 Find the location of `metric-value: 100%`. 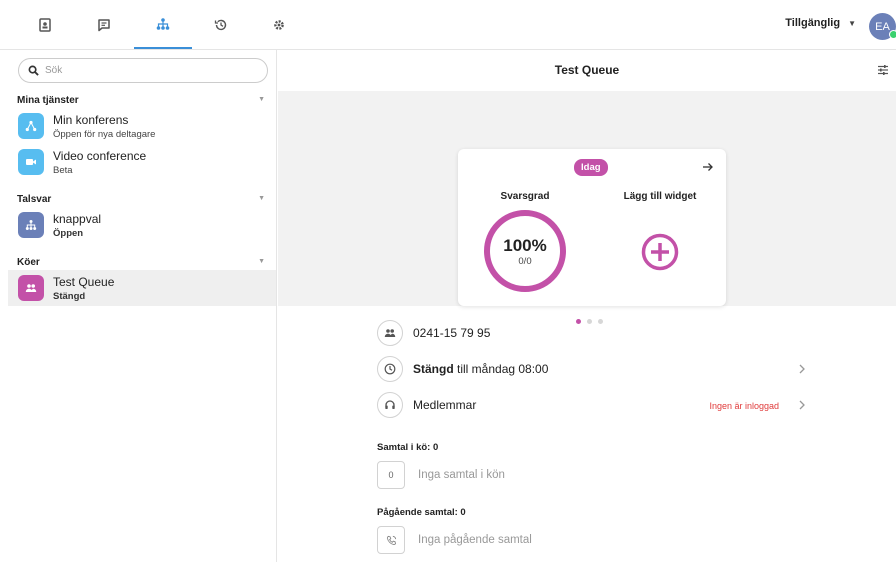

metric-value: 100% is located at coordinates (525, 245).